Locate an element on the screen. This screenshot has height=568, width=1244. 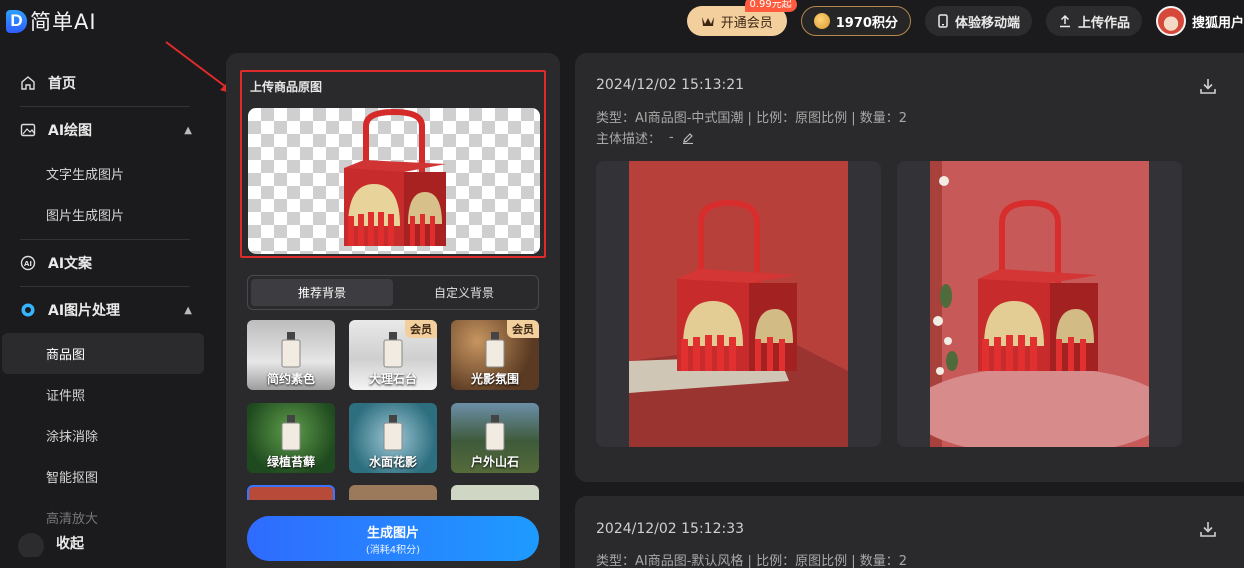
sidebar-item-smart-cutout: 智能抠图 is located at coordinates (106, 476).